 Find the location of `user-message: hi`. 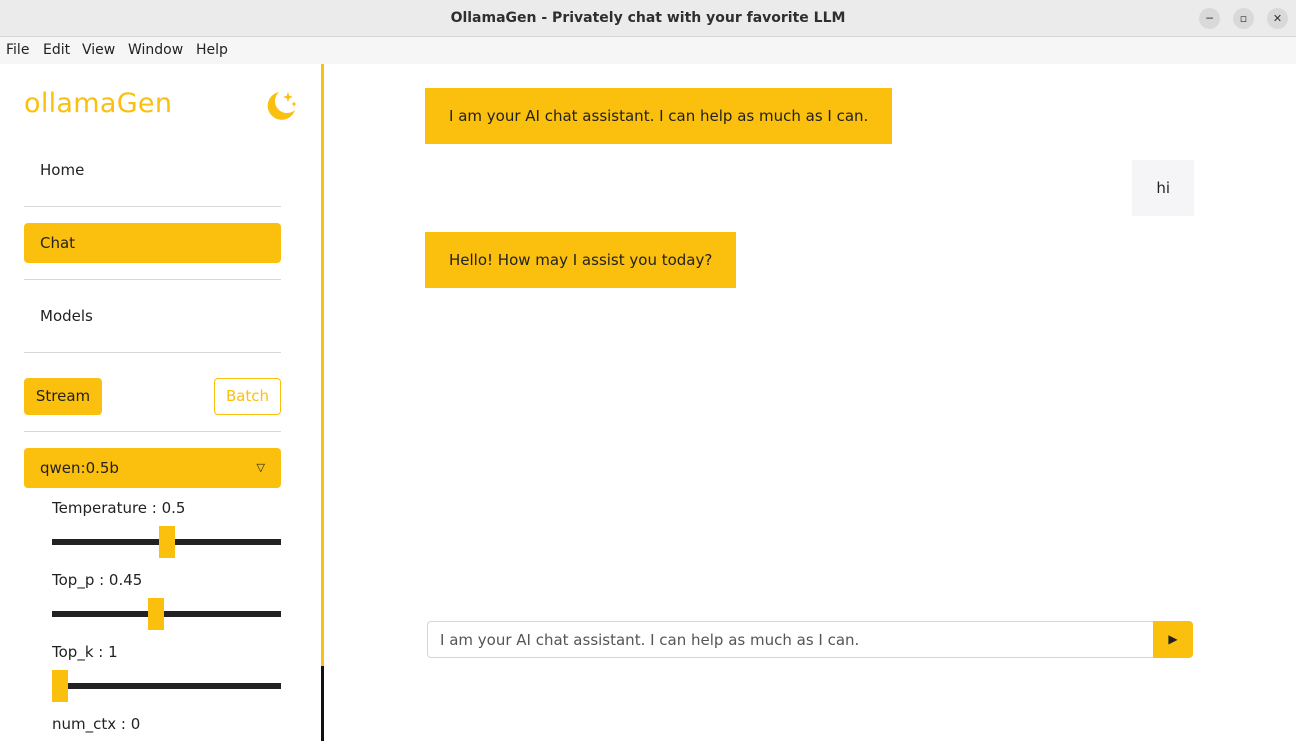

user-message: hi is located at coordinates (1163, 188).